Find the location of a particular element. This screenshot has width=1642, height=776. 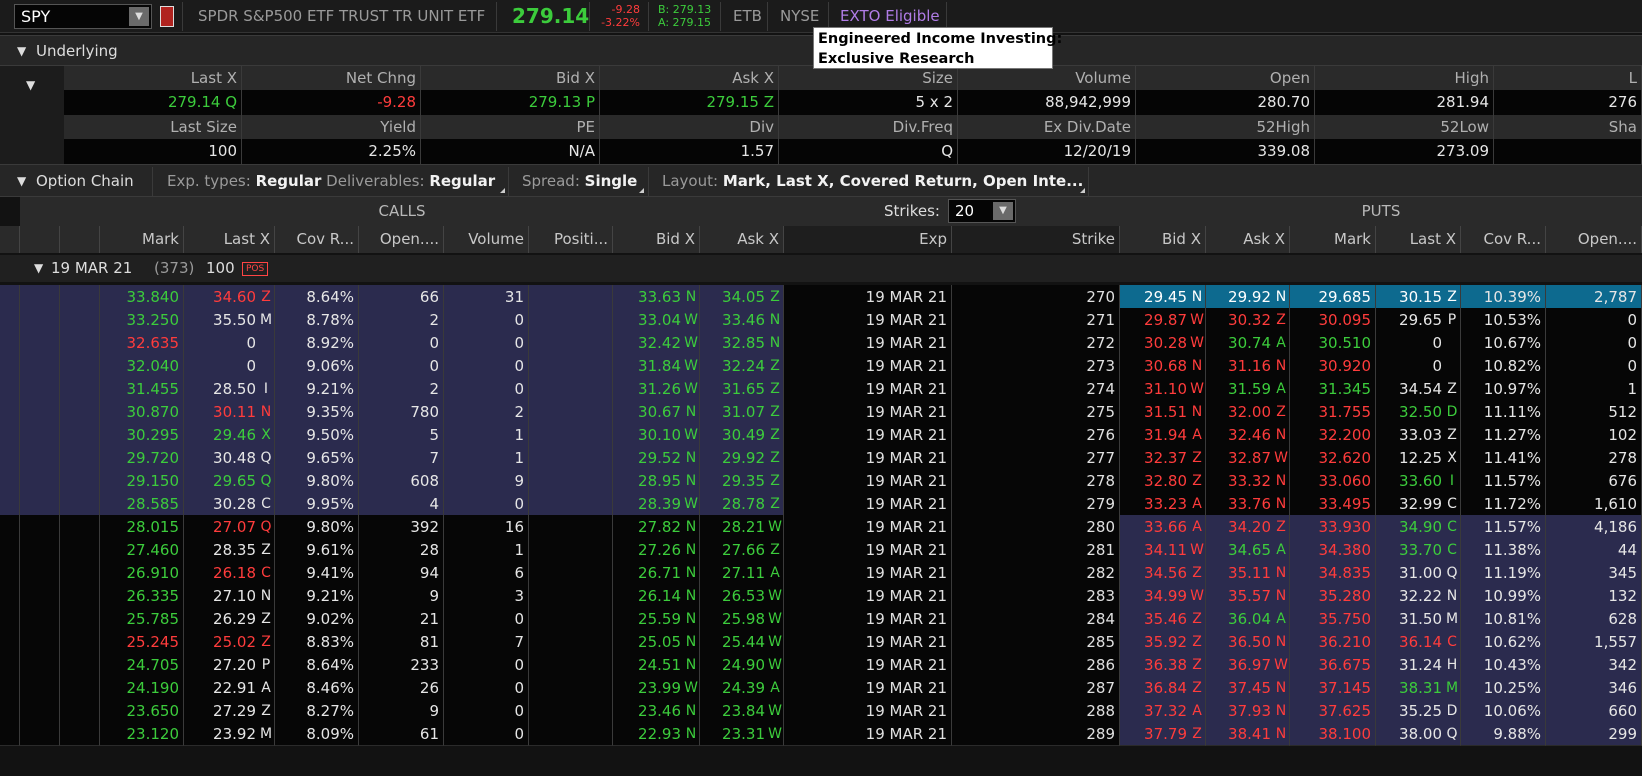

strike-cell: 276 is located at coordinates (1036, 435).